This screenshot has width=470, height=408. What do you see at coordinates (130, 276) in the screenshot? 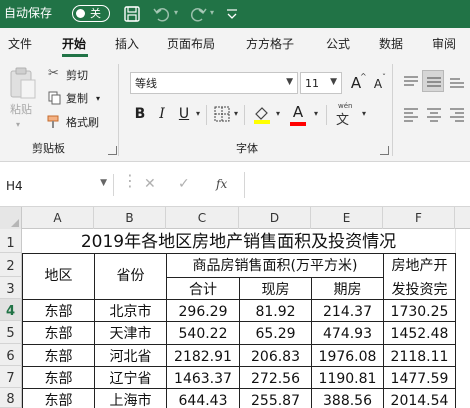
I see `header-province: 省份` at bounding box center [130, 276].